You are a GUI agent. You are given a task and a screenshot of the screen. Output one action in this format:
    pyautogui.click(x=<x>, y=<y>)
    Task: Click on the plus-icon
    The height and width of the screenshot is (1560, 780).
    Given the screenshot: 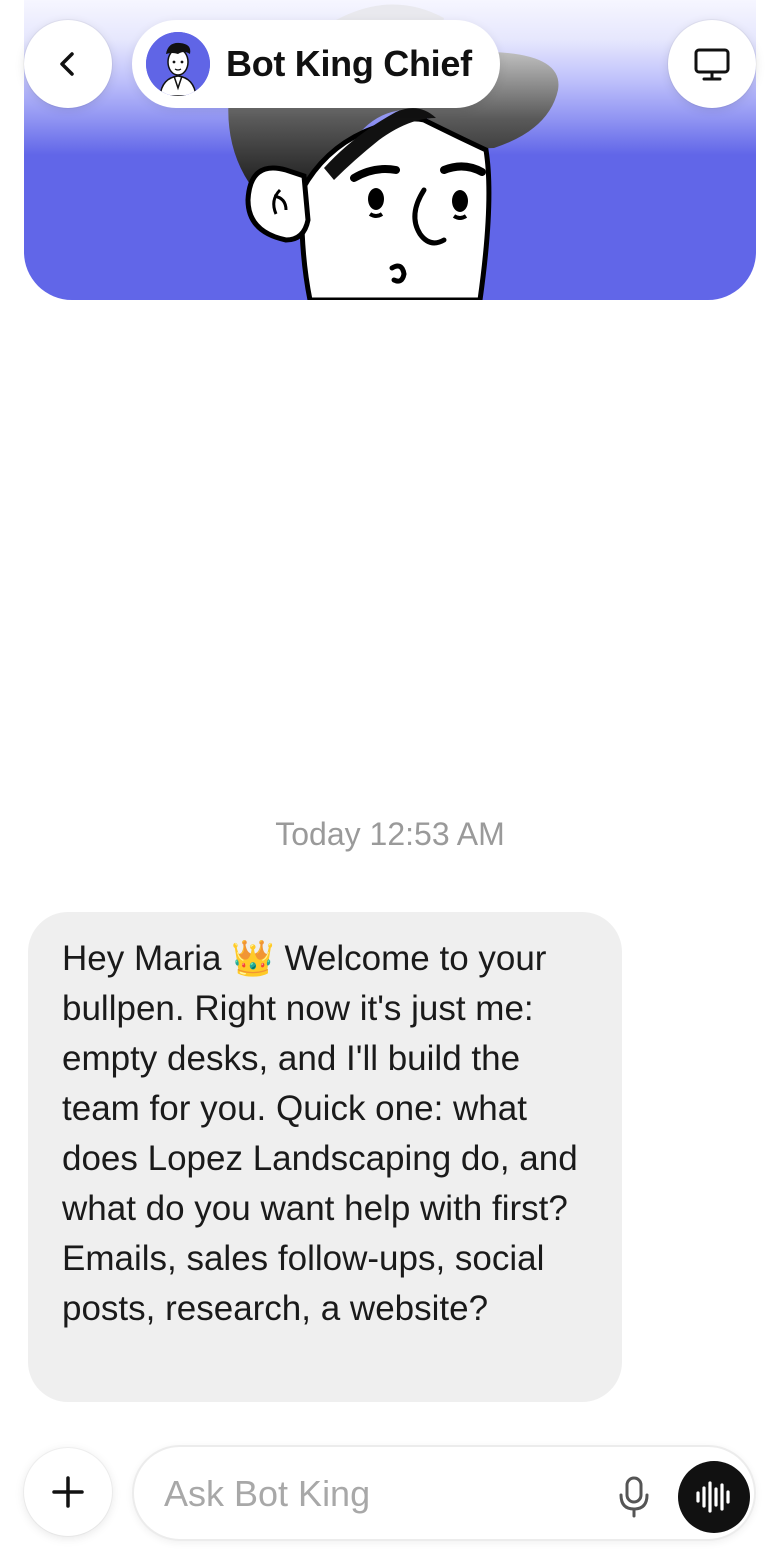 What is the action you would take?
    pyautogui.click(x=68, y=1492)
    